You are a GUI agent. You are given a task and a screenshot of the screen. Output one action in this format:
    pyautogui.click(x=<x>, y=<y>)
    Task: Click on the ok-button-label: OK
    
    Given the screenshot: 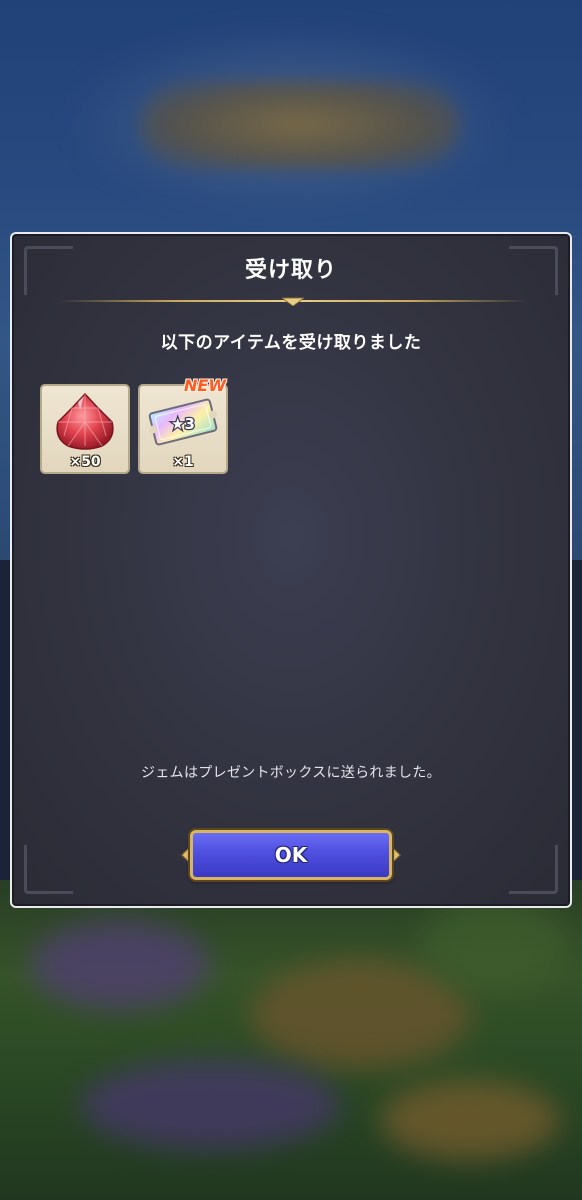 What is the action you would take?
    pyautogui.click(x=291, y=855)
    